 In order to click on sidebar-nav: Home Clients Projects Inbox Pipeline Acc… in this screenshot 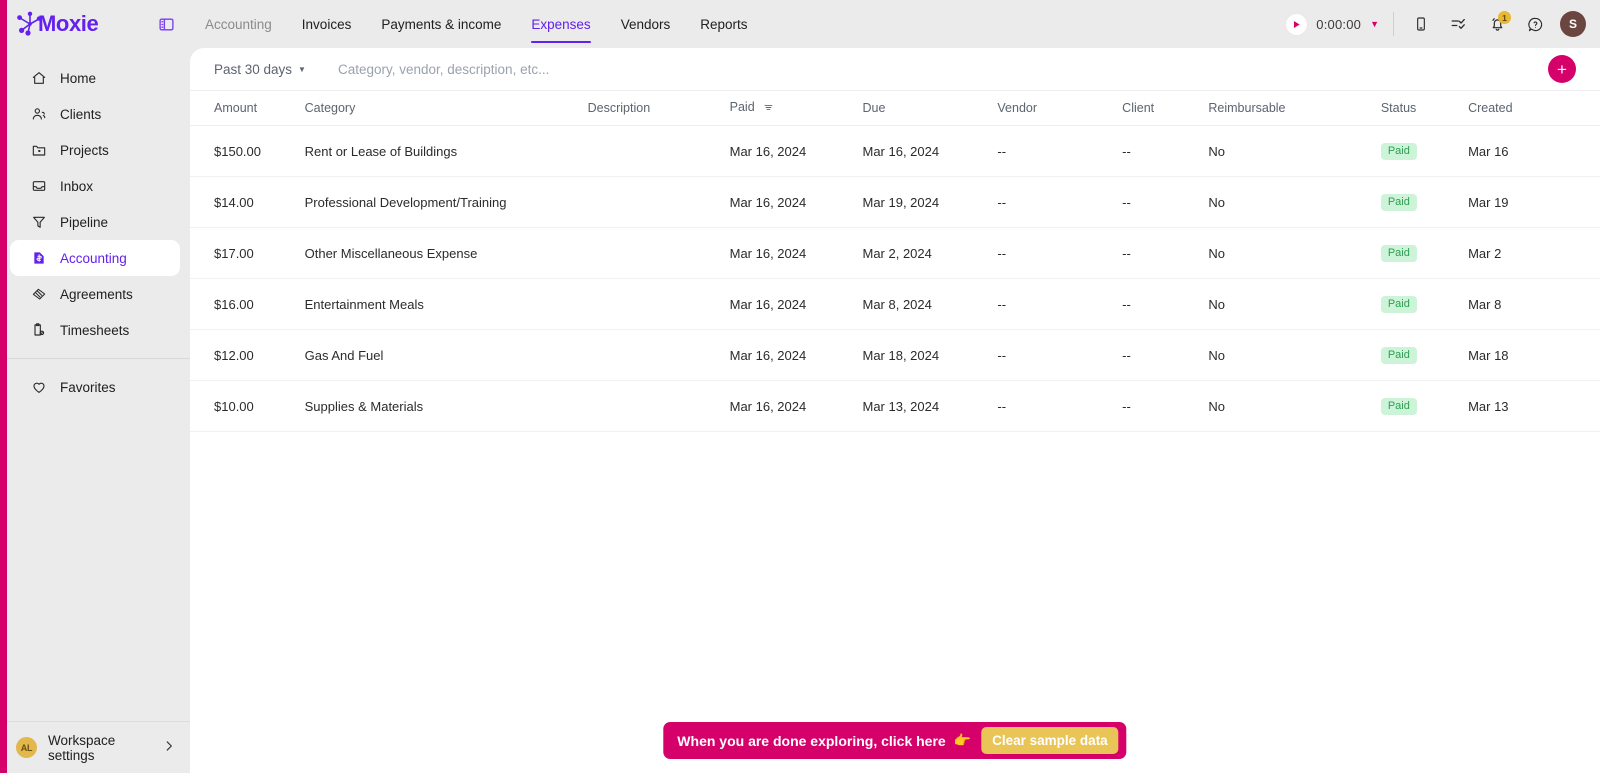, I will do `click(95, 232)`.